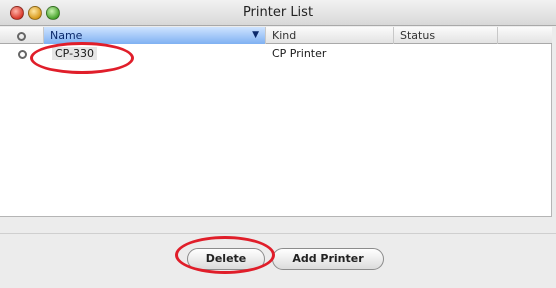 The image size is (556, 288). Describe the element at coordinates (328, 259) in the screenshot. I see `add-printer-button: Add Printer` at that location.